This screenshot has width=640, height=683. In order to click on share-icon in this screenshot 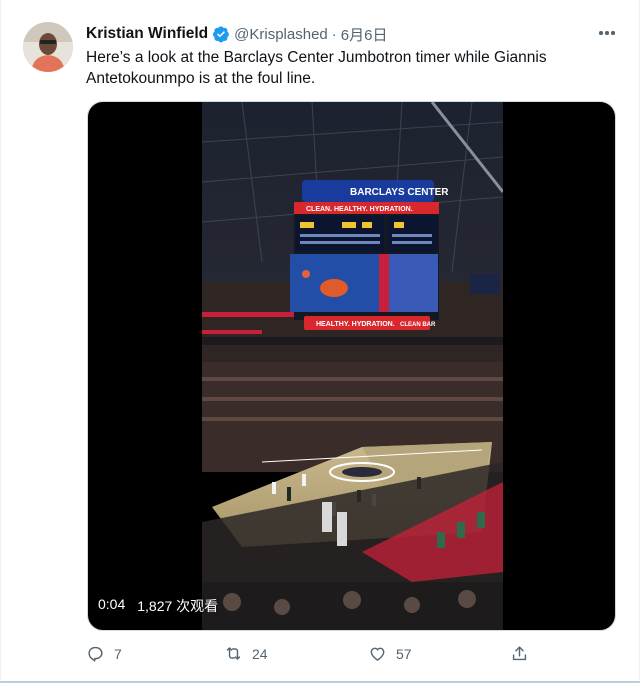, I will do `click(519, 653)`.